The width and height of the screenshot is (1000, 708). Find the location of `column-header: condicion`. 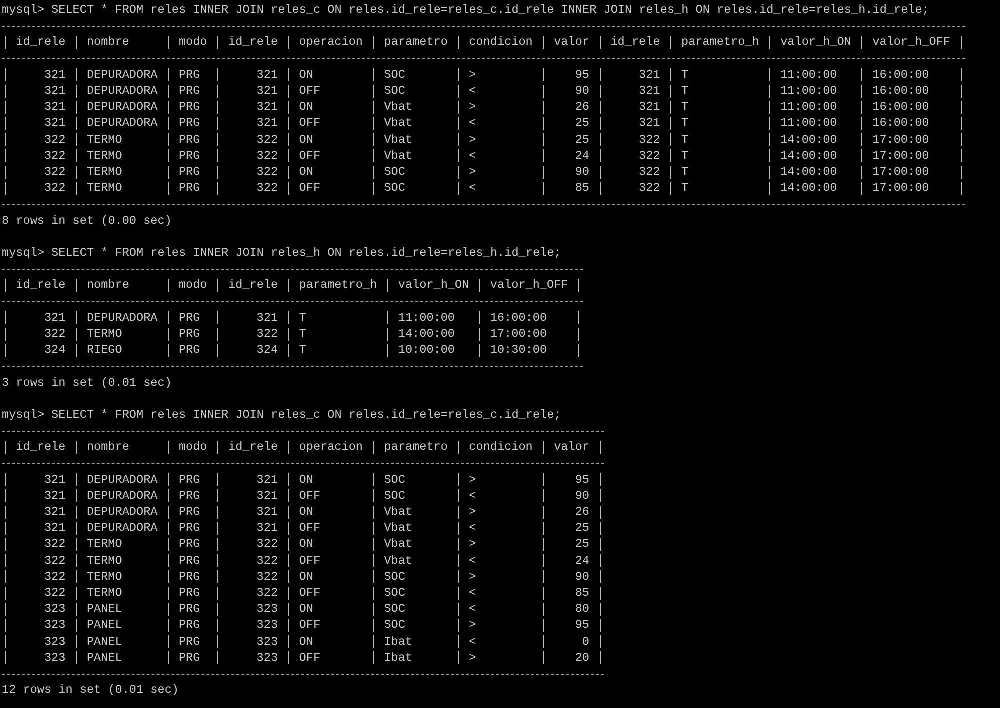

column-header: condicion is located at coordinates (501, 447).